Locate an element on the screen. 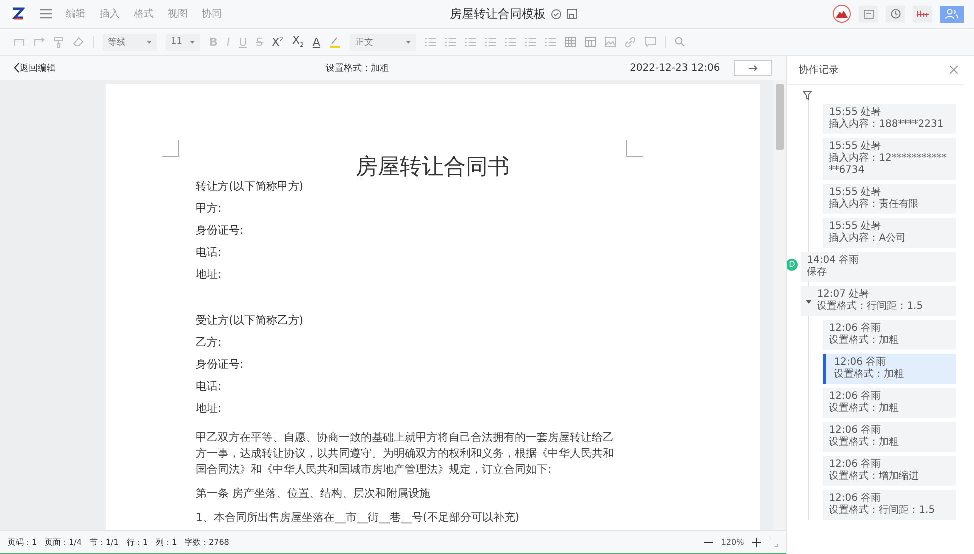 The width and height of the screenshot is (974, 554). zoom-in-icon is located at coordinates (757, 542).